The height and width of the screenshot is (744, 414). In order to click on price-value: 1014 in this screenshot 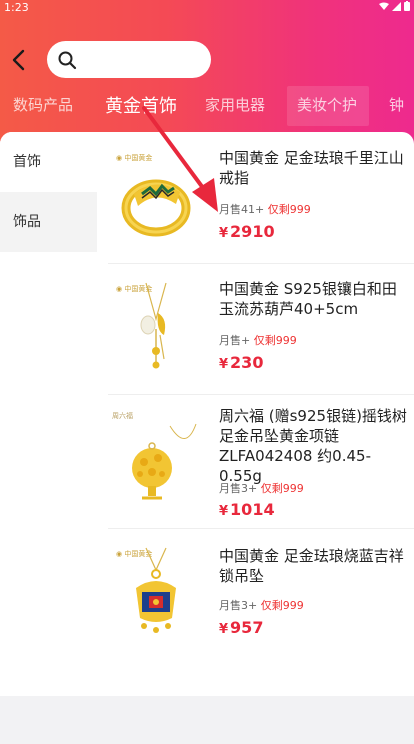, I will do `click(252, 509)`.